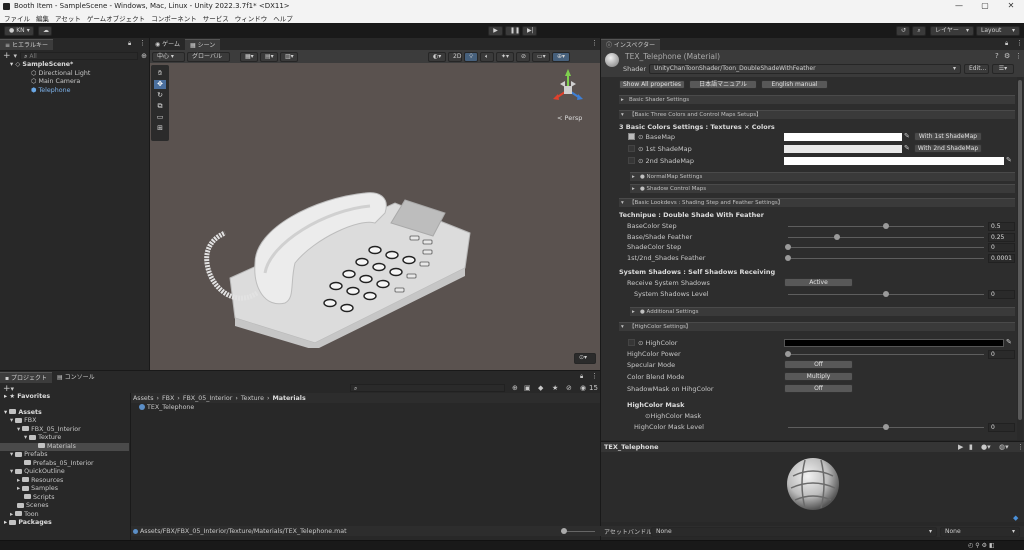 Image resolution: width=1024 pixels, height=550 pixels. I want to click on folder-texture: ▾ Texture, so click(64, 438).